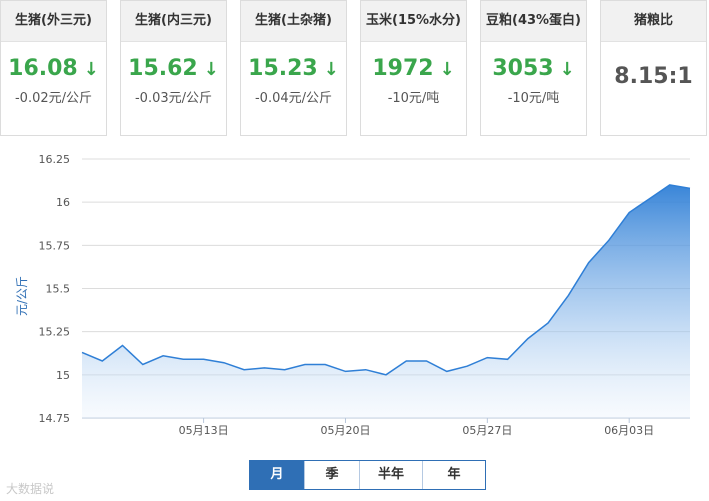 This screenshot has height=501, width=709. Describe the element at coordinates (277, 475) in the screenshot. I see `tab-month: 月` at that location.